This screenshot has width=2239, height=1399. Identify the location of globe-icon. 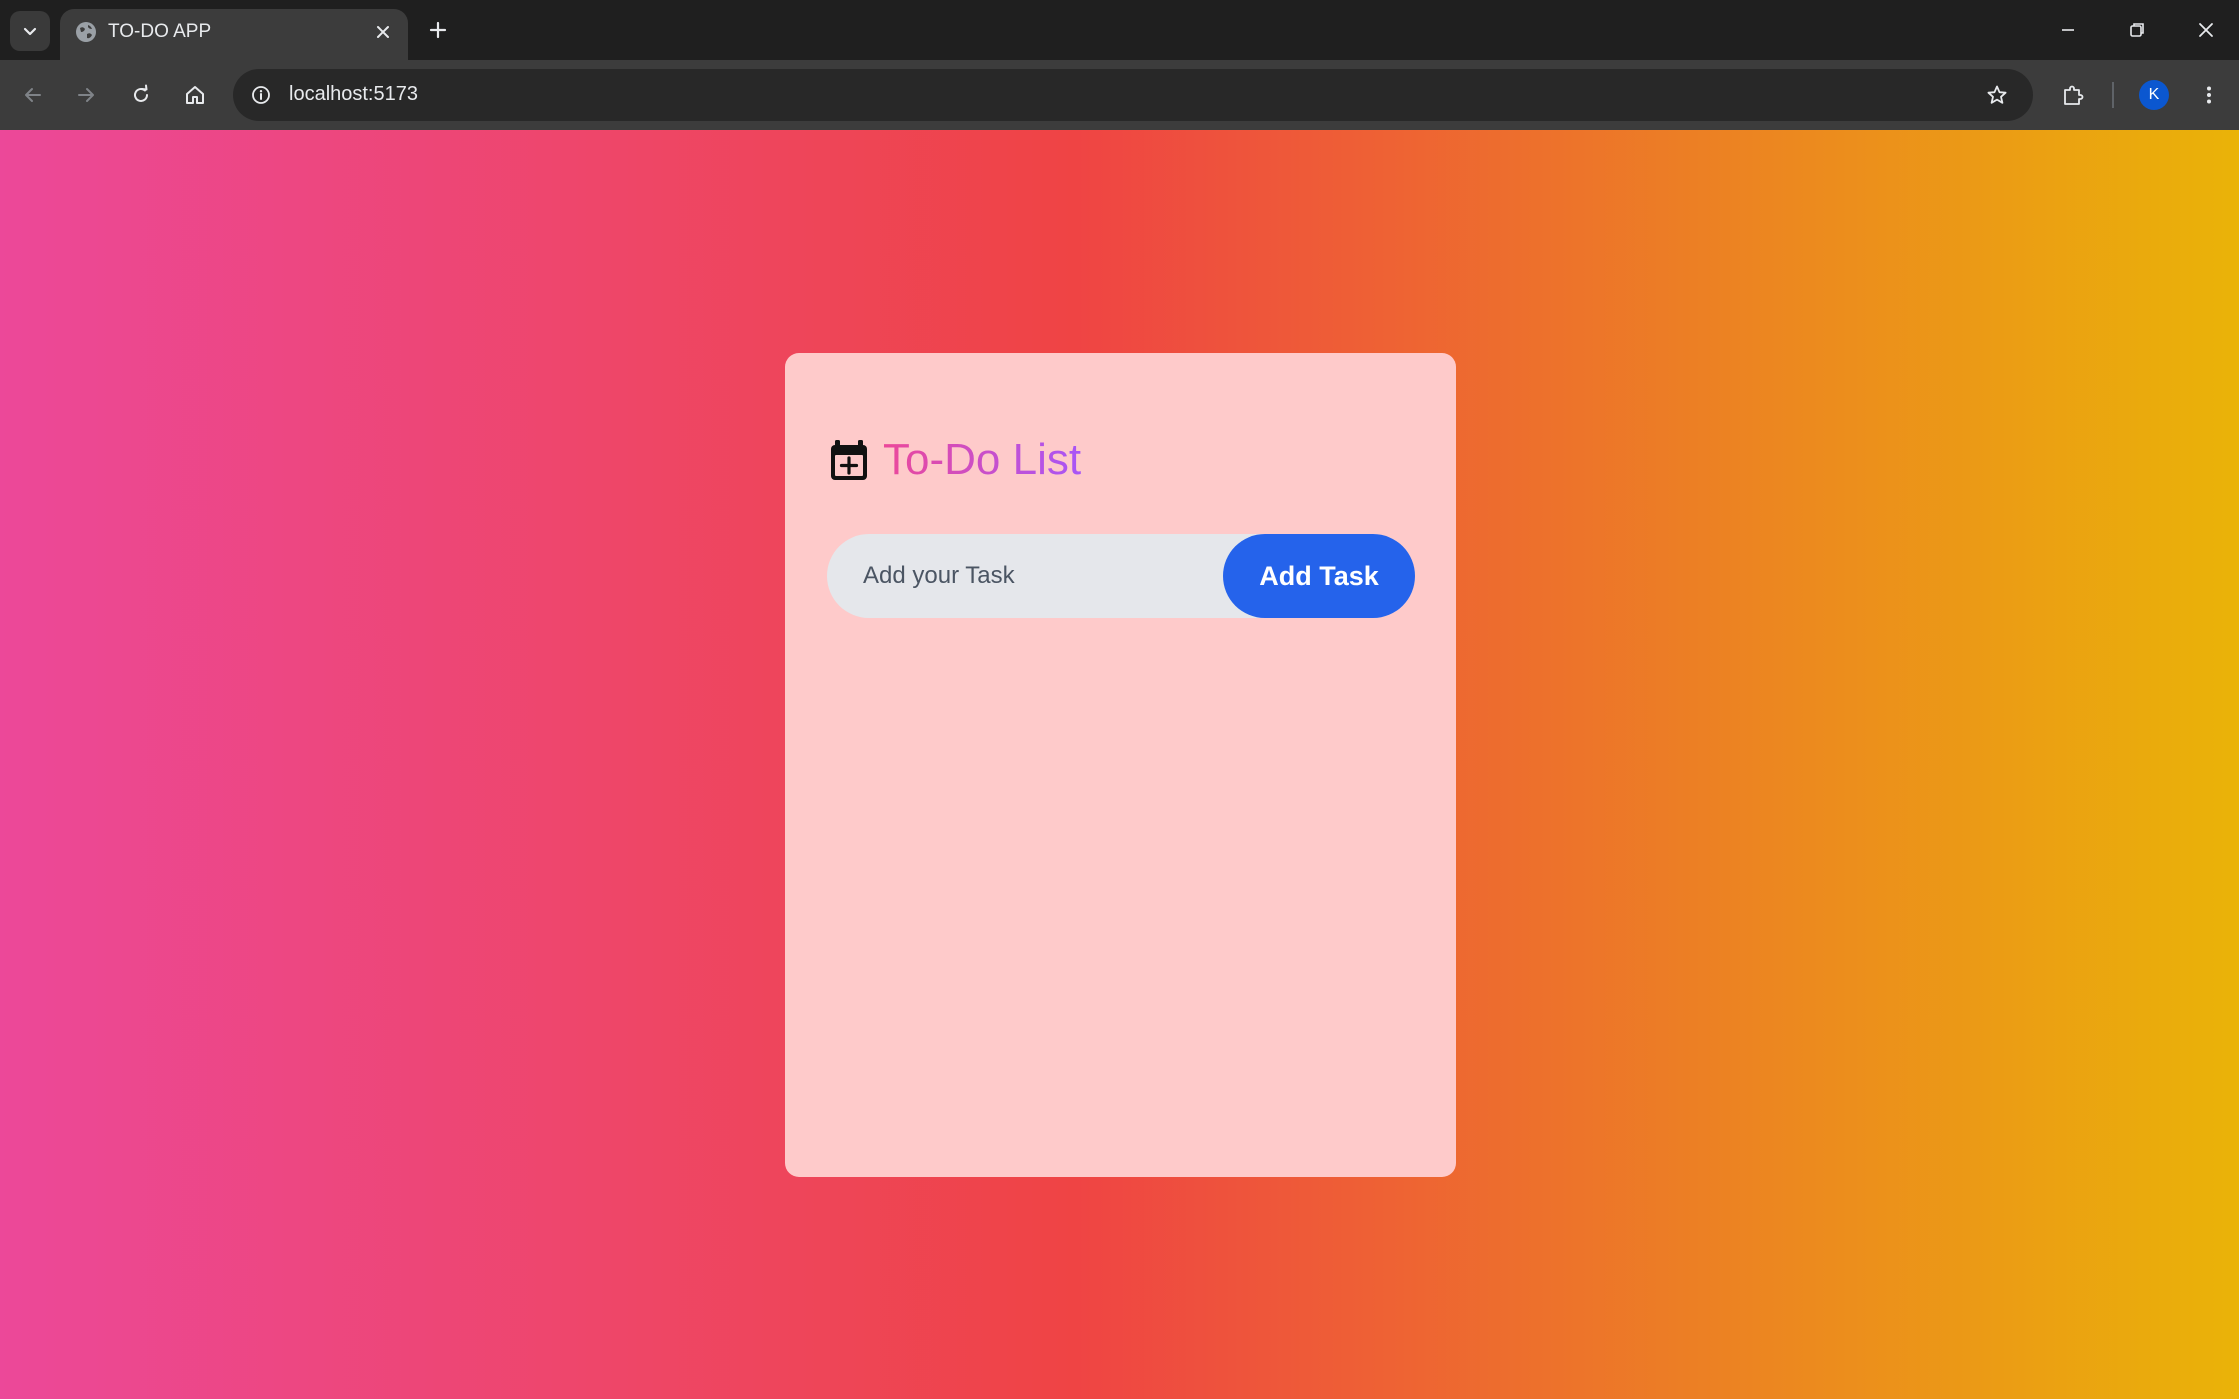
(86, 32).